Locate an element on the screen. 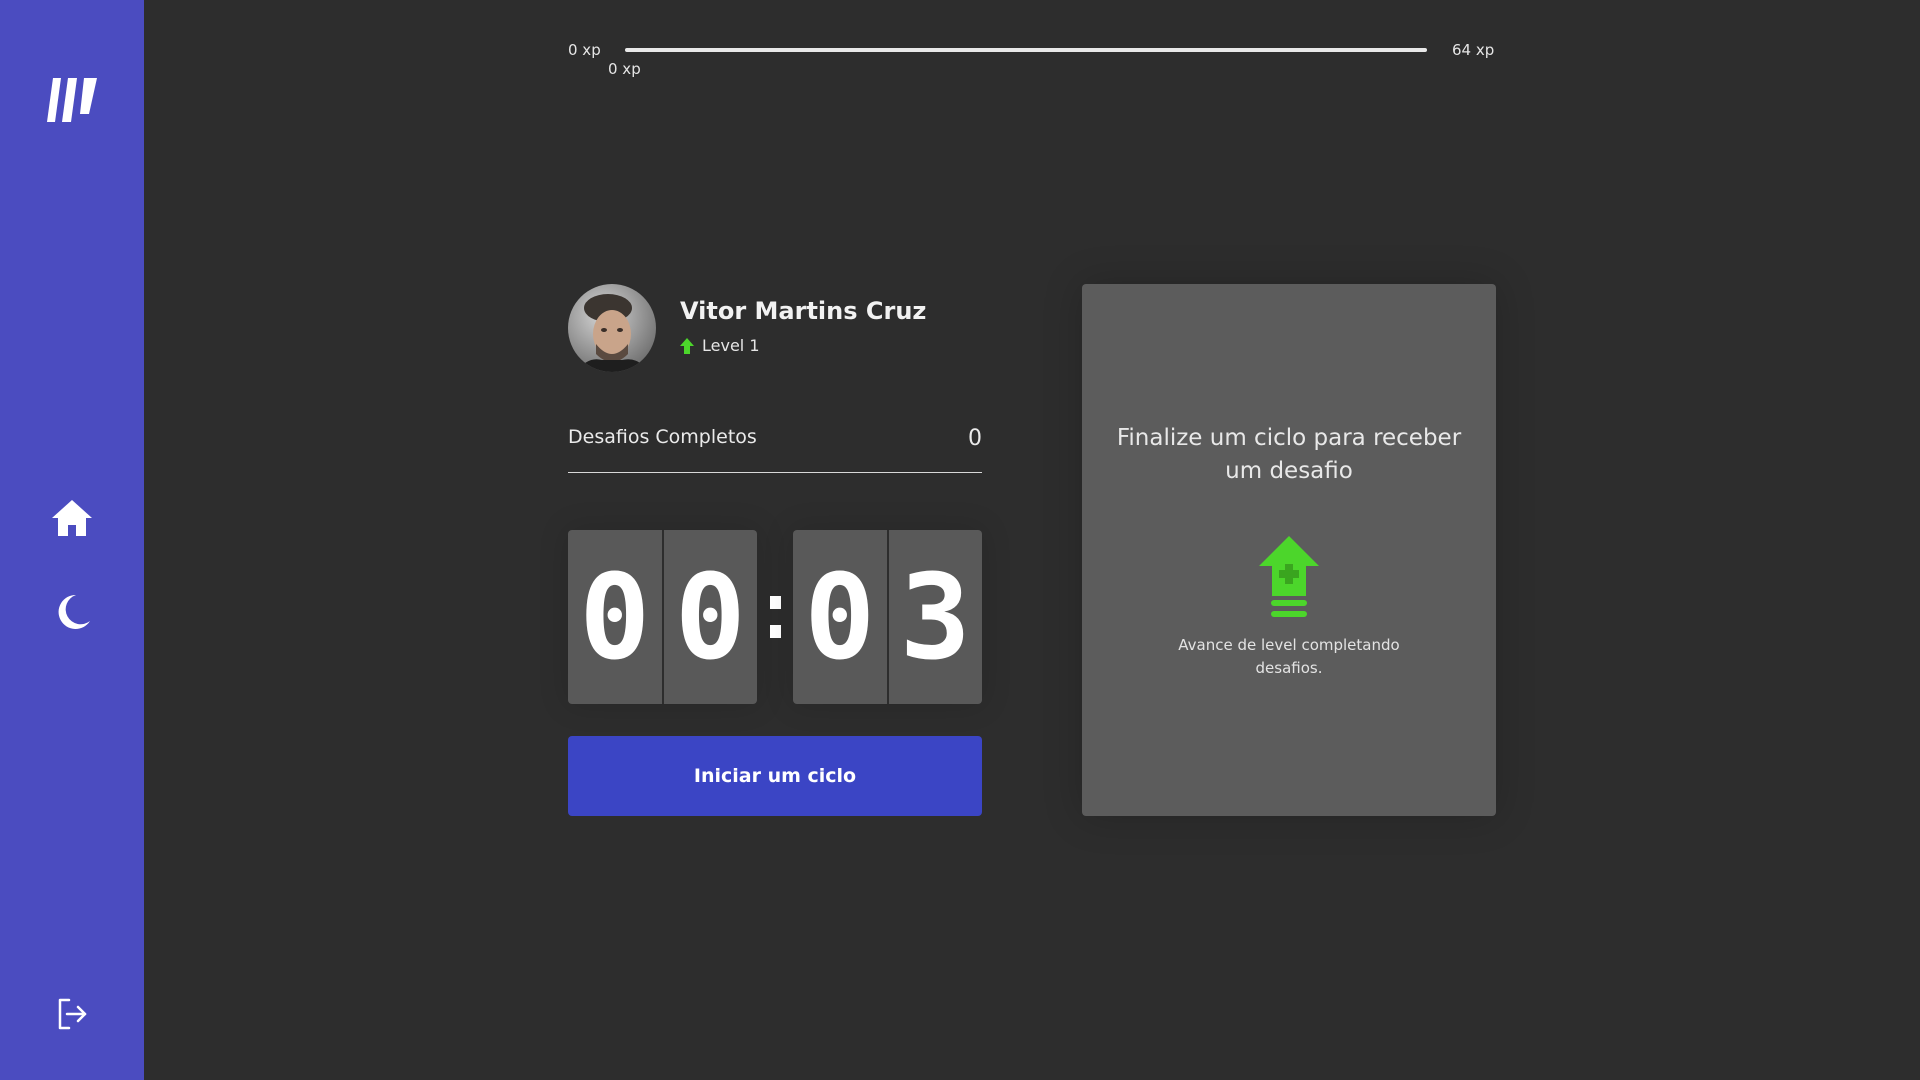  completed-challenges-label: Desafios Completos is located at coordinates (662, 437).